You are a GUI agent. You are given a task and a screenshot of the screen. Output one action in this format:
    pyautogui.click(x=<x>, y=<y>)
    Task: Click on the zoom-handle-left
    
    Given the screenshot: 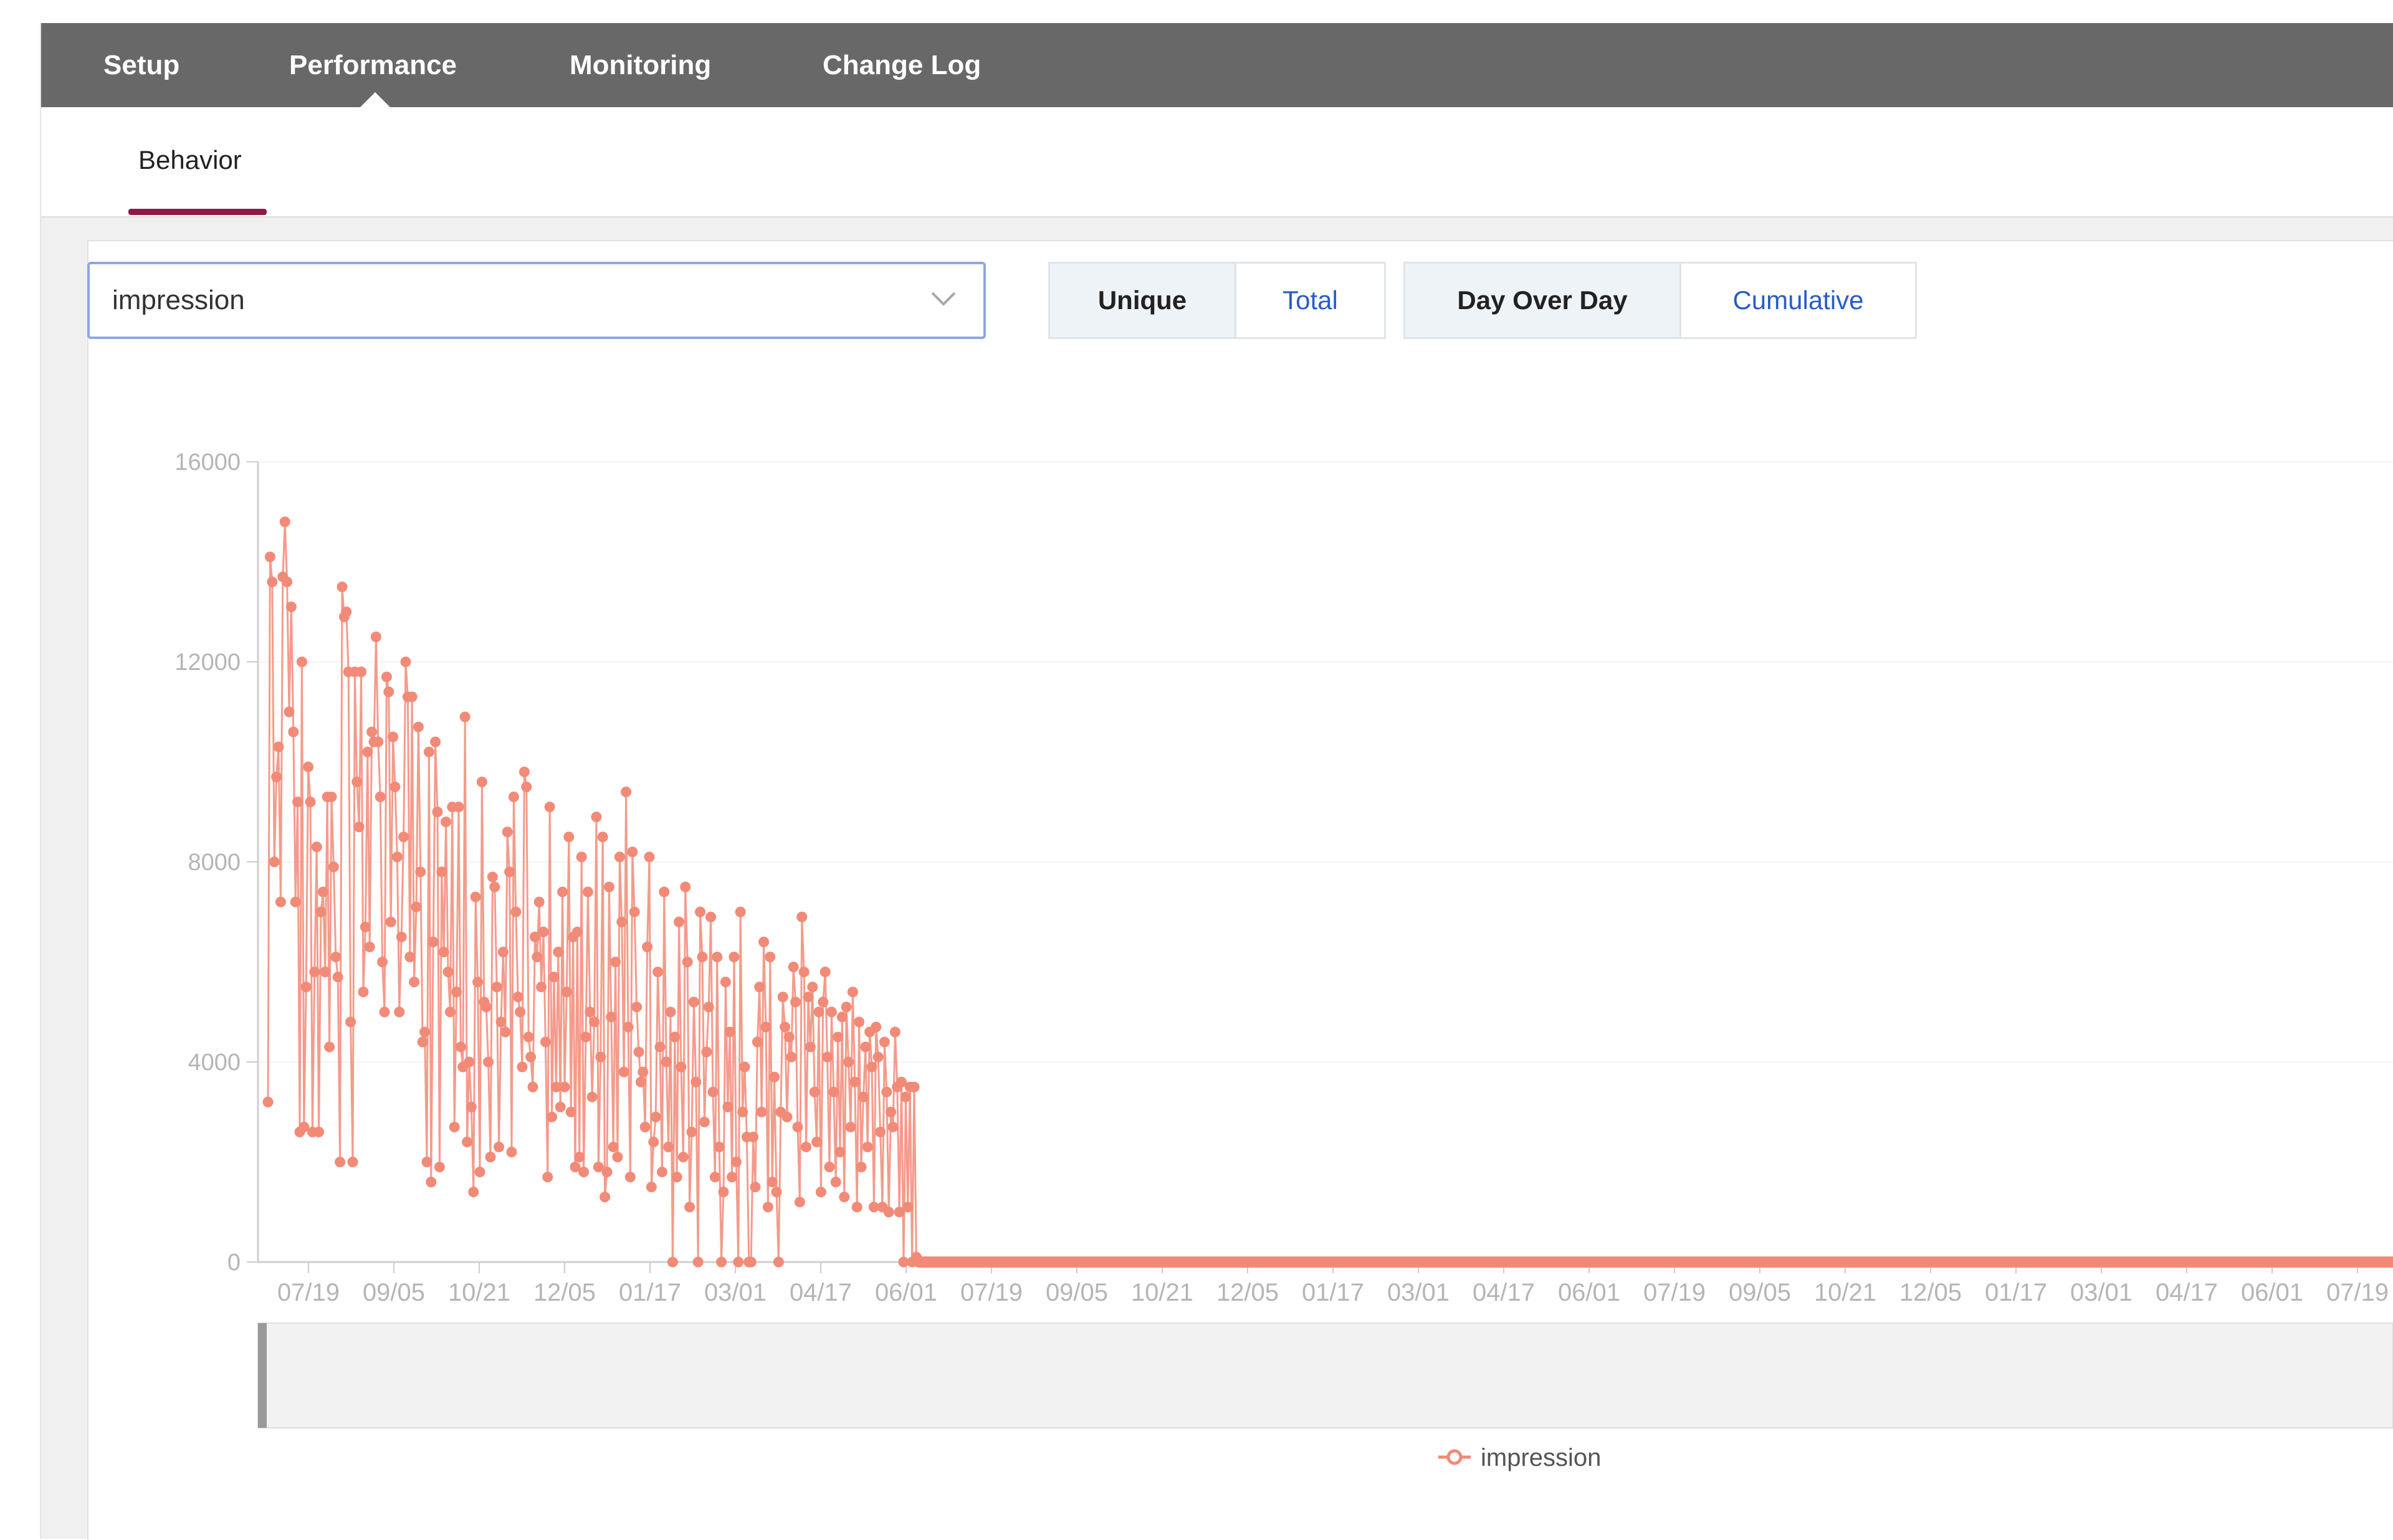 What is the action you would take?
    pyautogui.click(x=262, y=1375)
    